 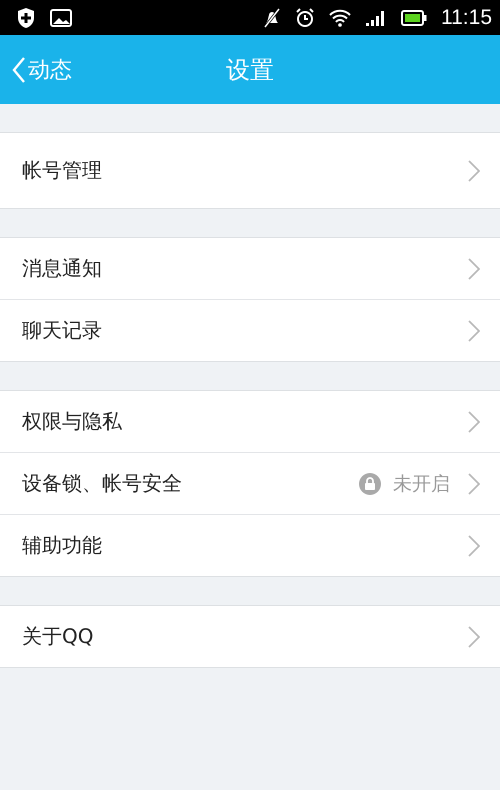 I want to click on row-label: 辅助功能, so click(x=62, y=545).